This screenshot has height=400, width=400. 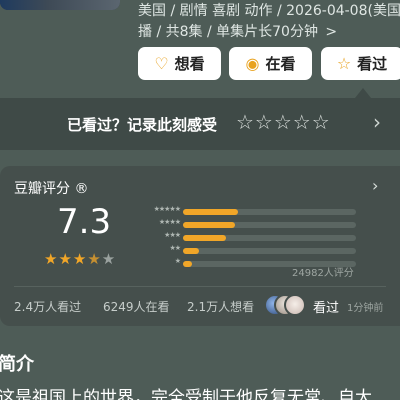 I want to click on star-level-label: ★★★★★, so click(x=167, y=209).